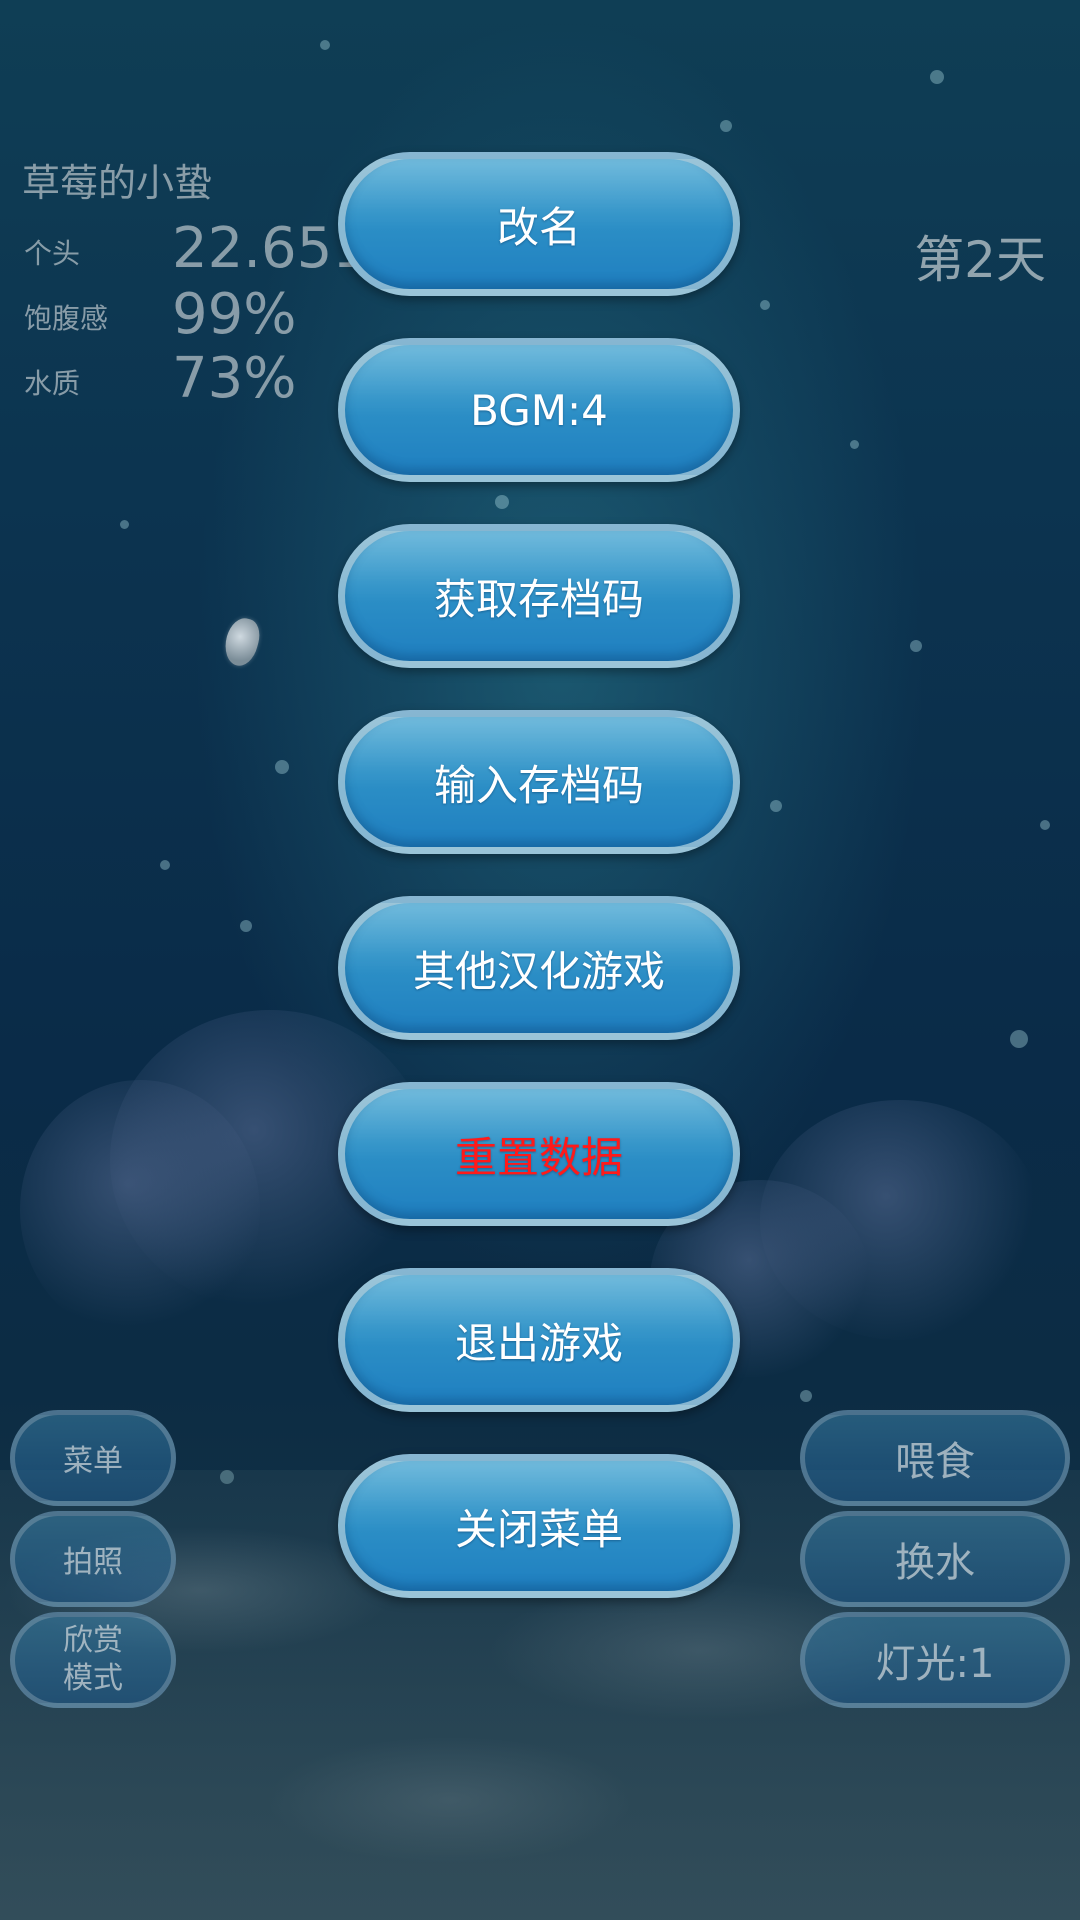 The width and height of the screenshot is (1080, 1920). I want to click on light-button: 灯光:1, so click(935, 1660).